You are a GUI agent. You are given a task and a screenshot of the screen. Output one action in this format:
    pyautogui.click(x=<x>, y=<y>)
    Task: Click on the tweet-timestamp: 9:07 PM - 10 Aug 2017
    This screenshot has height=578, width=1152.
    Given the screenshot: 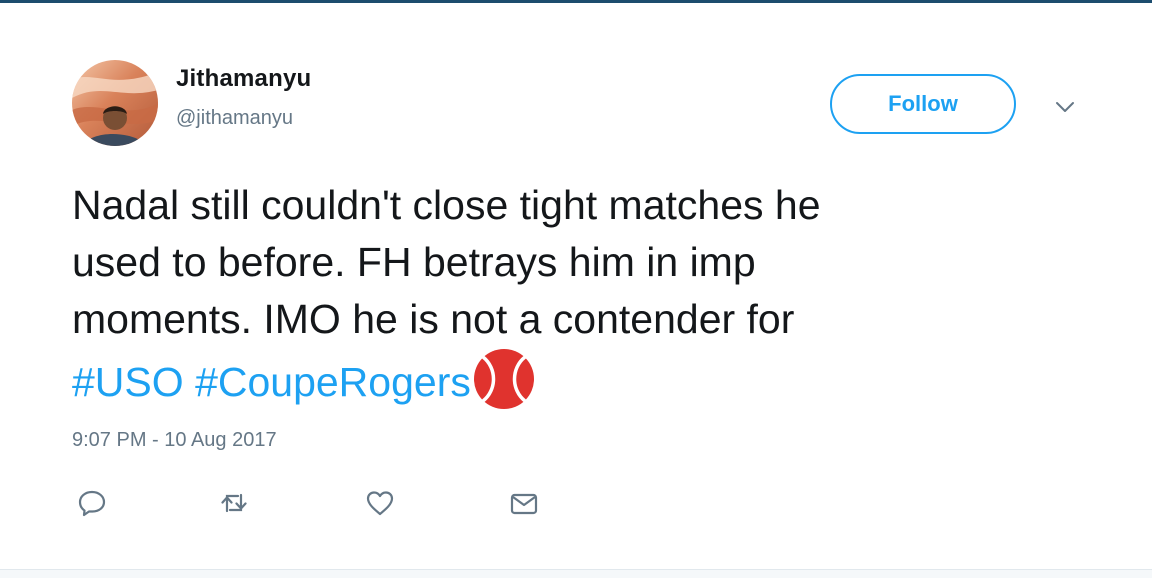 What is the action you would take?
    pyautogui.click(x=174, y=440)
    